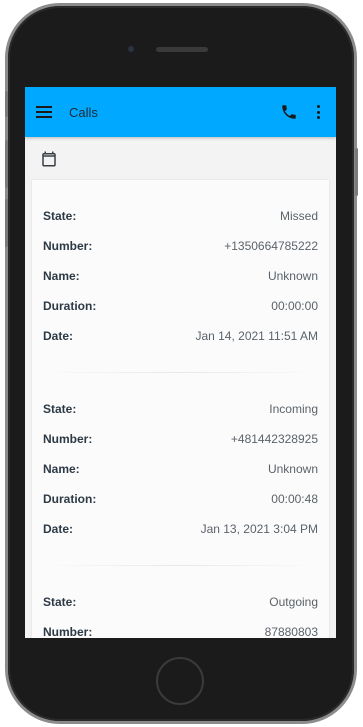  What do you see at coordinates (180, 499) in the screenshot?
I see `call-duration-row: Duration: 00:00:48` at bounding box center [180, 499].